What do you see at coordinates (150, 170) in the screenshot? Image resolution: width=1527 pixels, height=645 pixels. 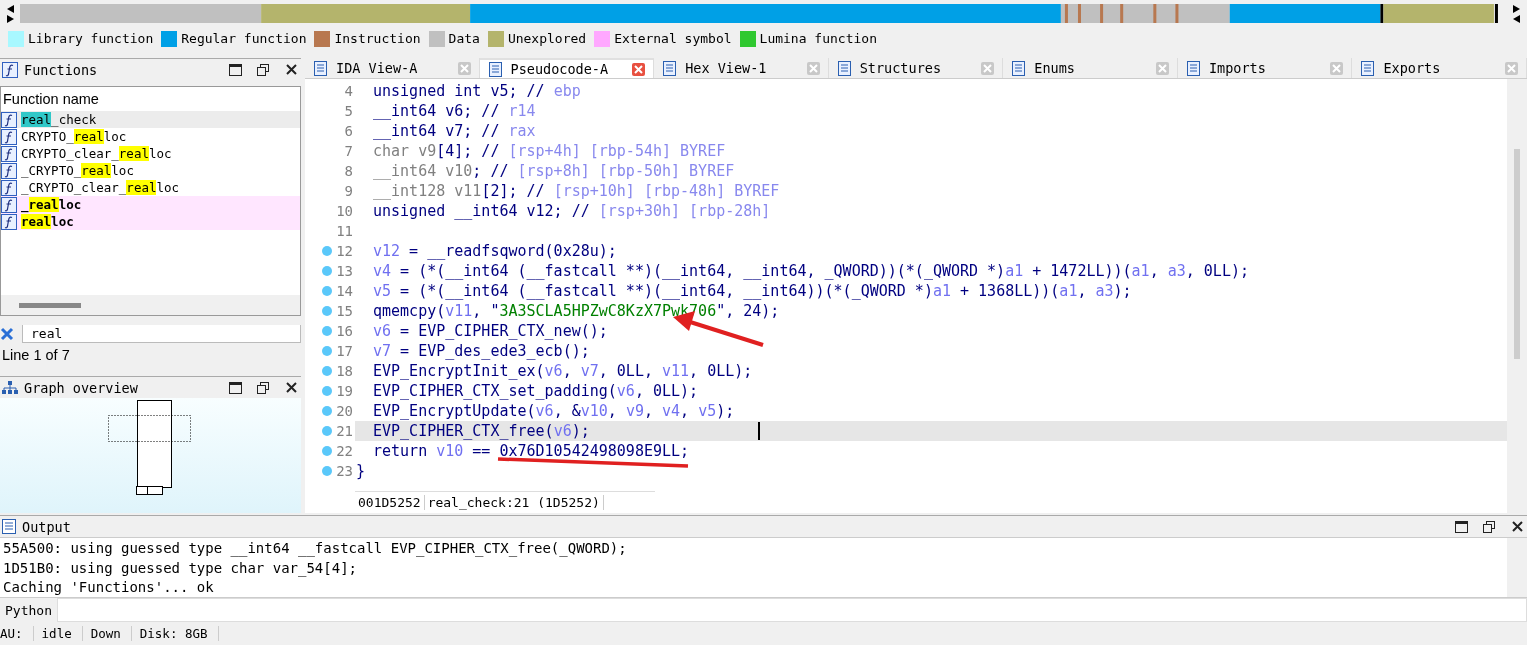 I see `function-row: _CRYPTO_realloc` at bounding box center [150, 170].